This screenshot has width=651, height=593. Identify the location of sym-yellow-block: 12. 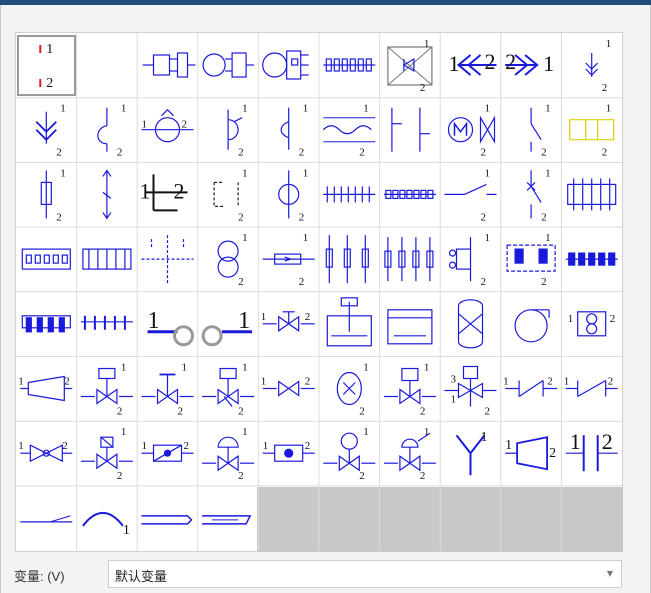
(592, 131).